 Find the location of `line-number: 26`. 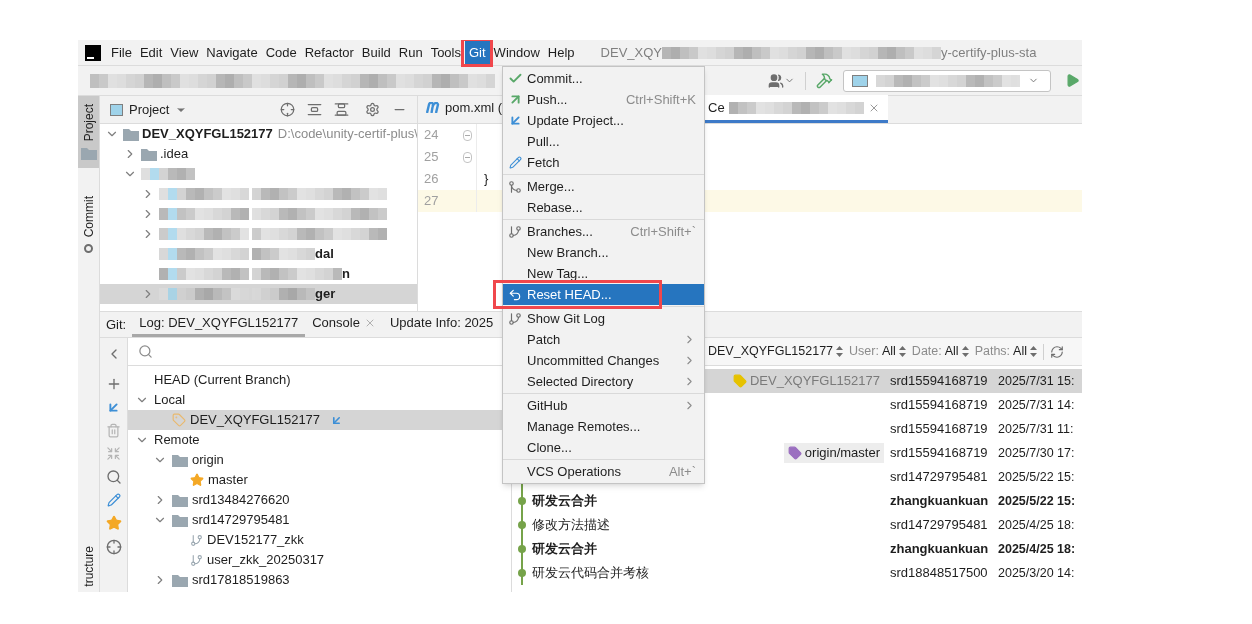

line-number: 26 is located at coordinates (431, 179).